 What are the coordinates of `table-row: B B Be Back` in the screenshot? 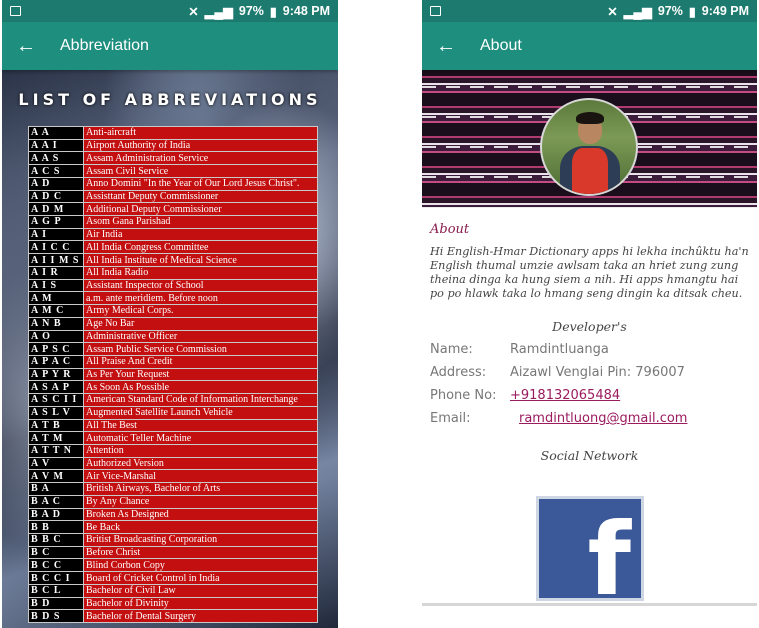 It's located at (173, 527).